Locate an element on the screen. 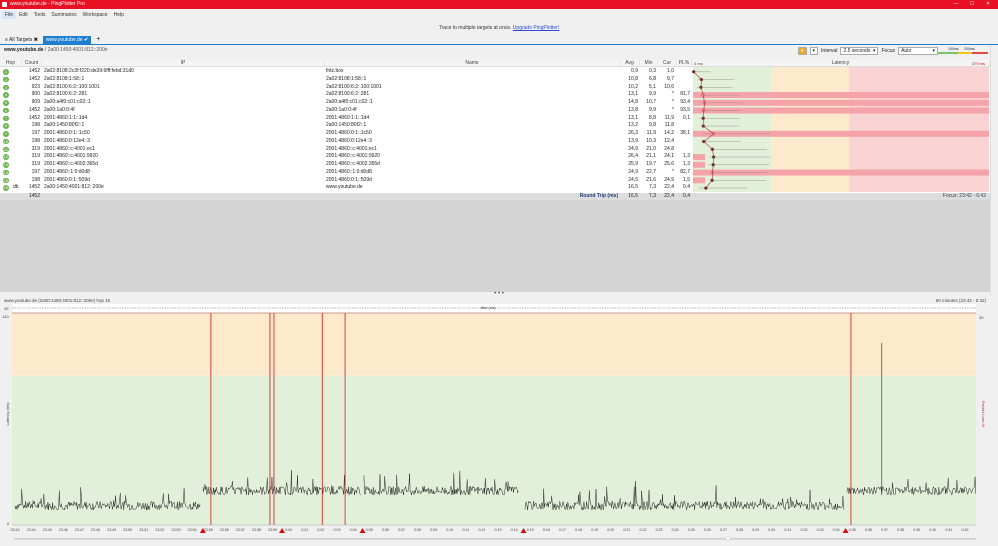  minimize-button: — is located at coordinates (956, 4).